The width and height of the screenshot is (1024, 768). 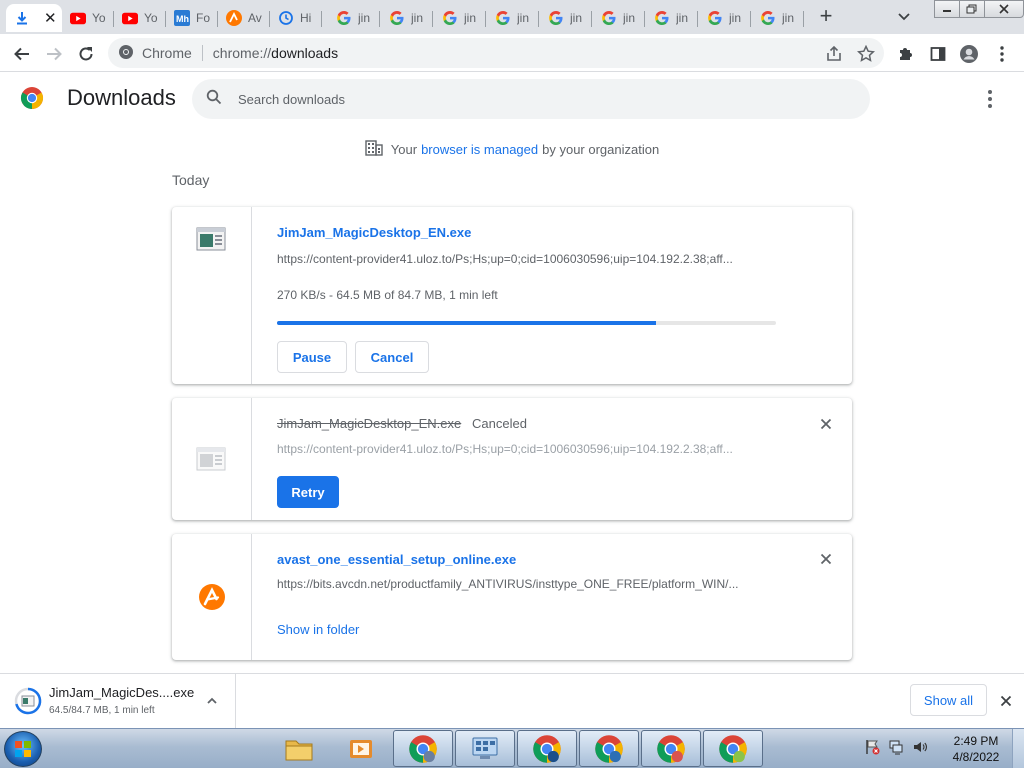 I want to click on tab-youtube-1: Yo, so click(x=88, y=18).